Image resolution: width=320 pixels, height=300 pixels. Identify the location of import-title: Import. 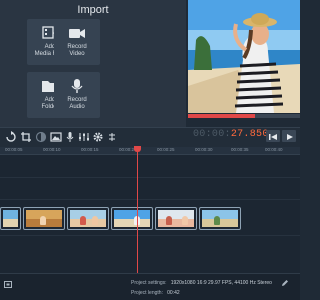
(93, 10).